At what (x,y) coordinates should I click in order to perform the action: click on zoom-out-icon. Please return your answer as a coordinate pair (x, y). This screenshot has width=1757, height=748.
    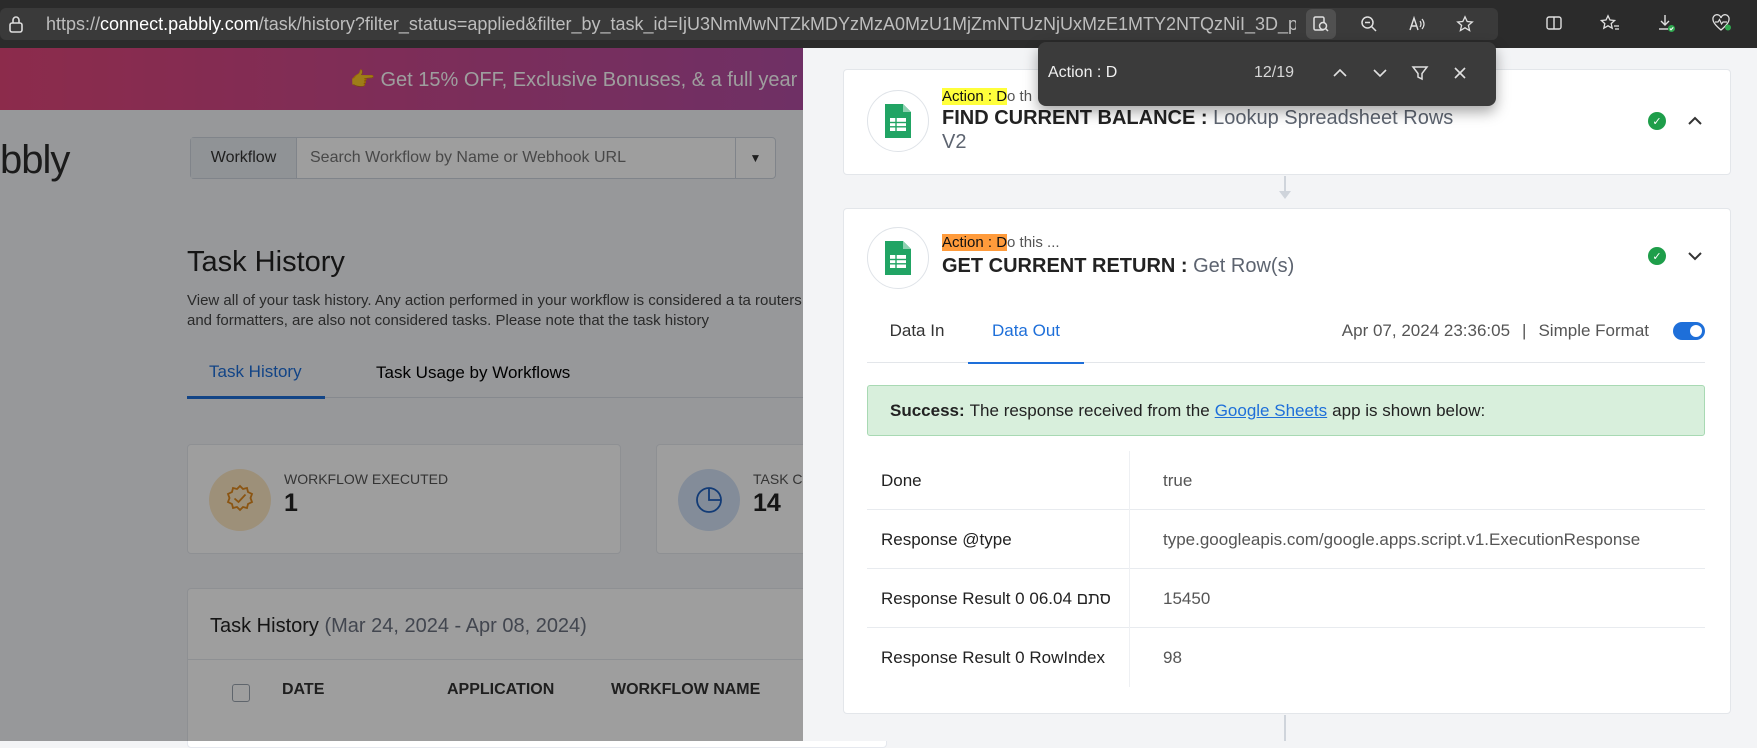
    Looking at the image, I should click on (1369, 24).